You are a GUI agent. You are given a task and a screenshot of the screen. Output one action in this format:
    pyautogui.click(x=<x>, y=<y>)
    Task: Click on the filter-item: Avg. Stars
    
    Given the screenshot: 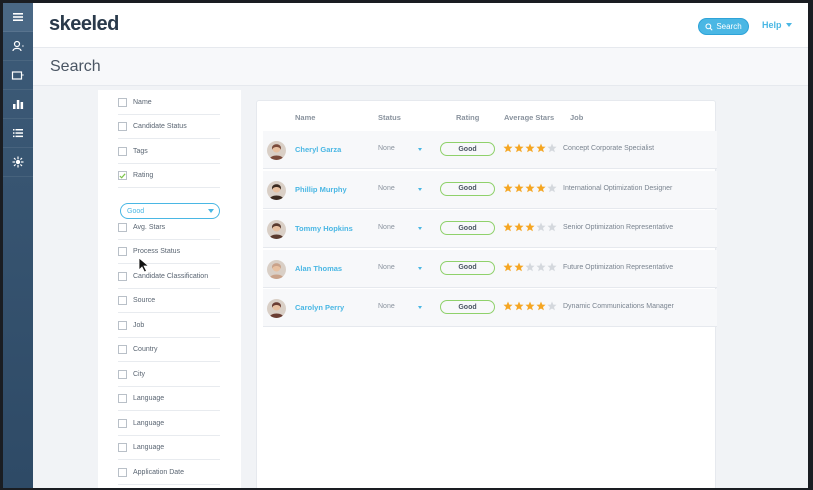 What is the action you would take?
    pyautogui.click(x=169, y=228)
    